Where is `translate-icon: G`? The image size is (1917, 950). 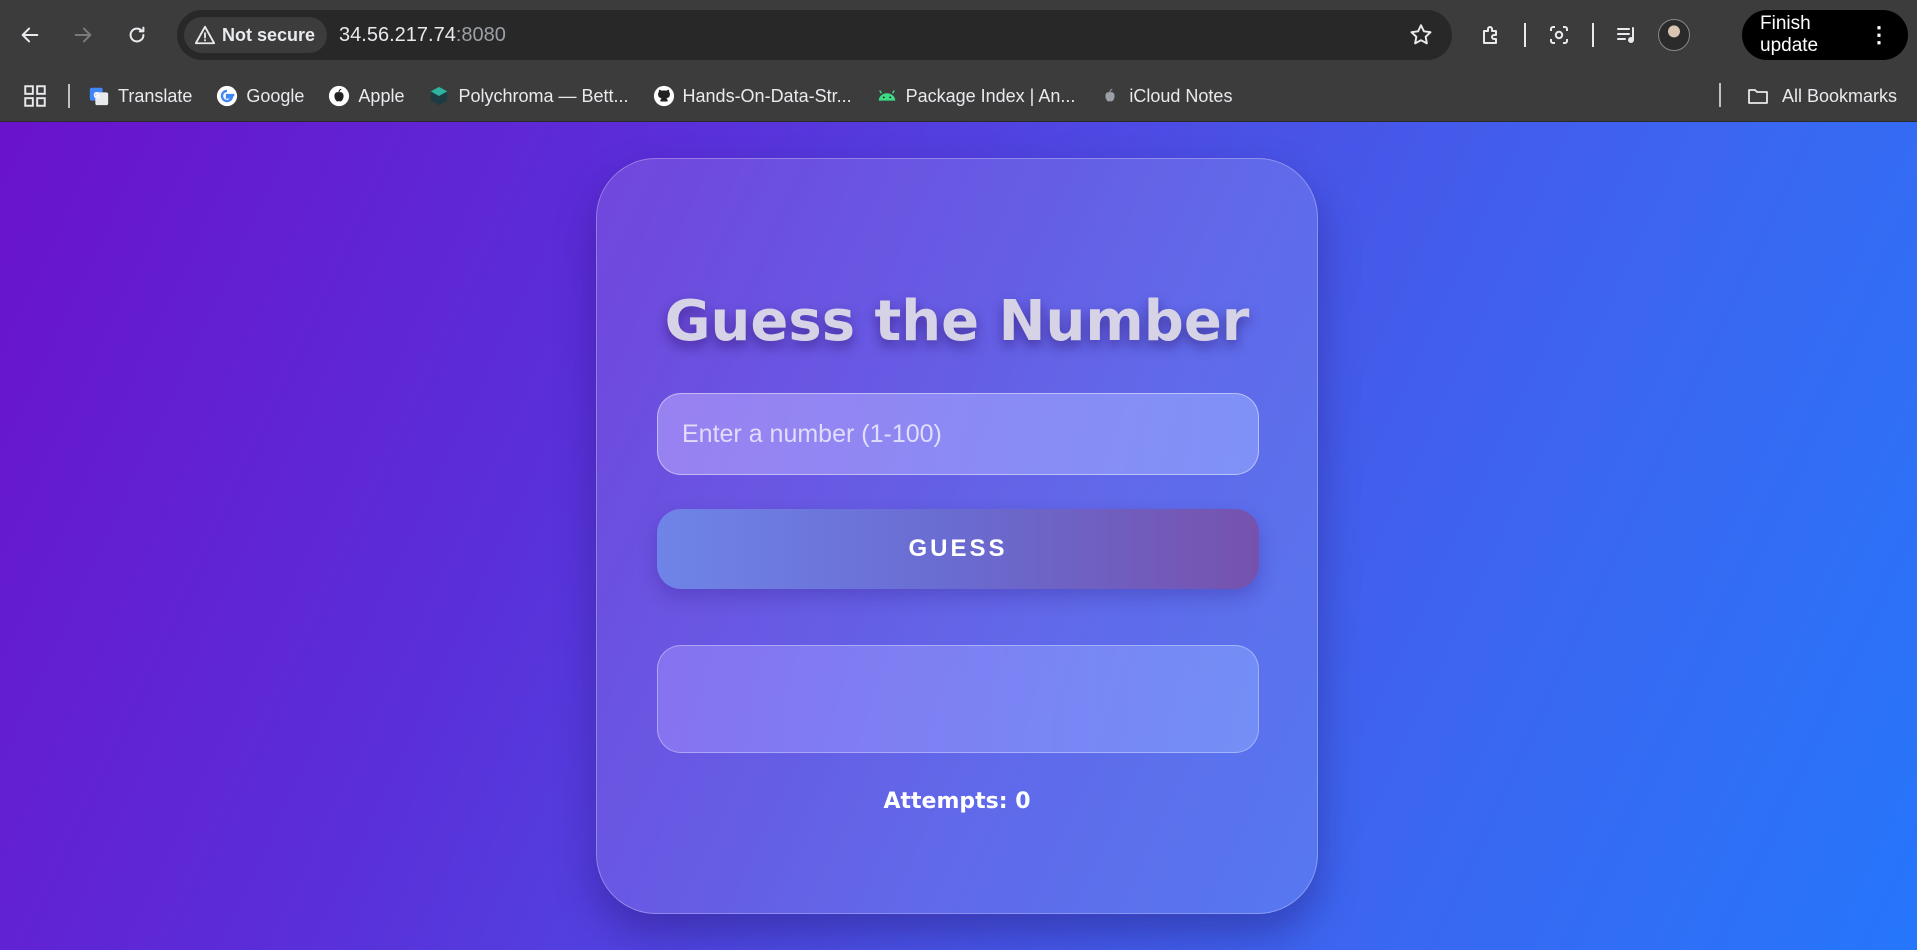
translate-icon: G is located at coordinates (99, 96).